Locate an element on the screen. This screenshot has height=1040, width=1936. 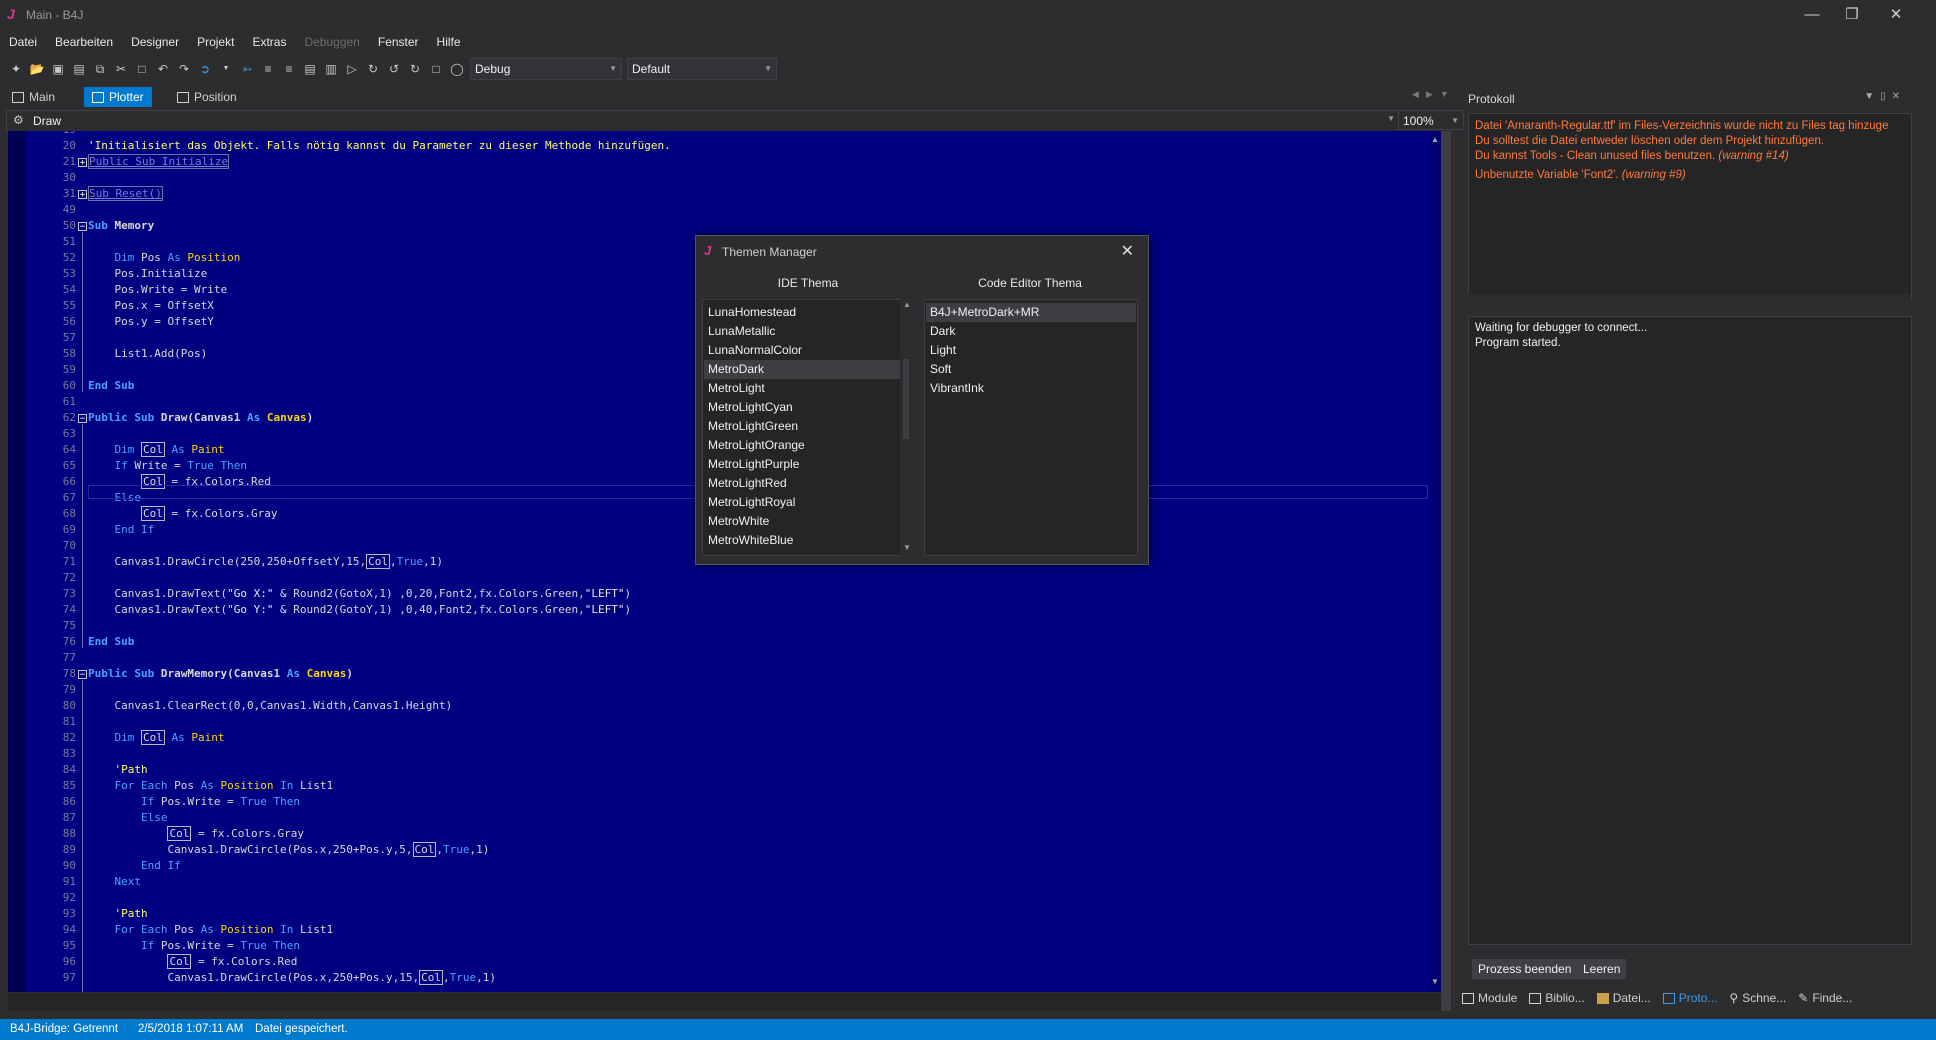
log-horizontal-scrollbar is located at coordinates (1689, 300).